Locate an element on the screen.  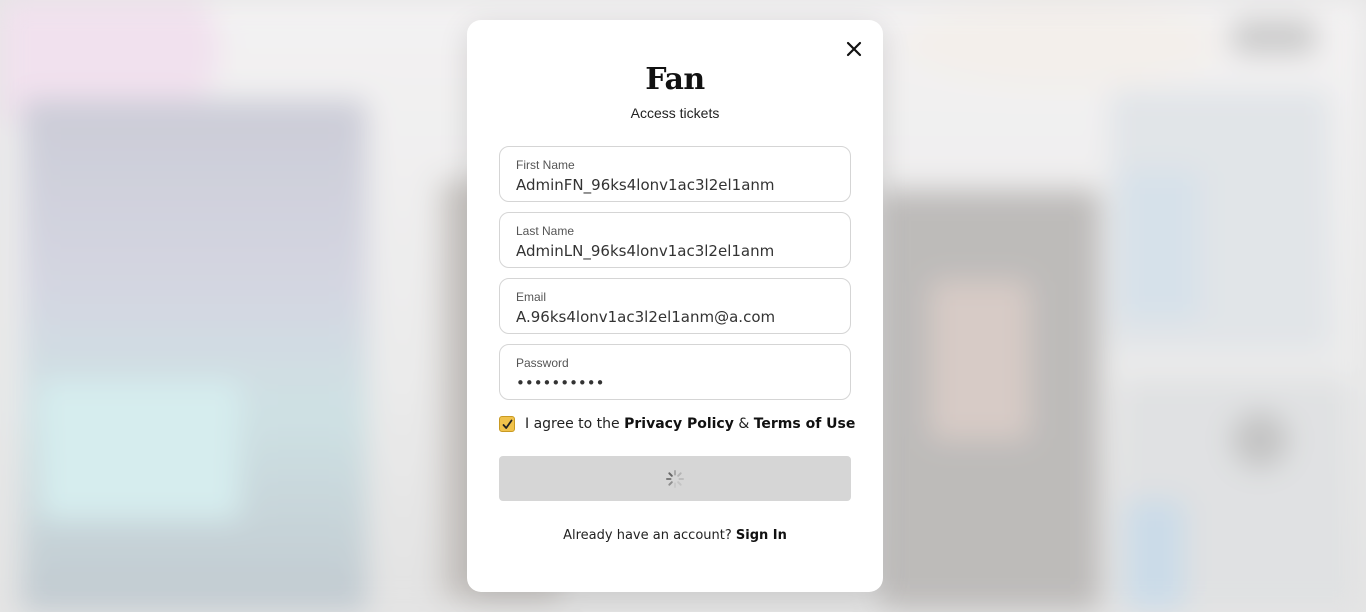
privacy-policy-link: Privacy Policy is located at coordinates (679, 424).